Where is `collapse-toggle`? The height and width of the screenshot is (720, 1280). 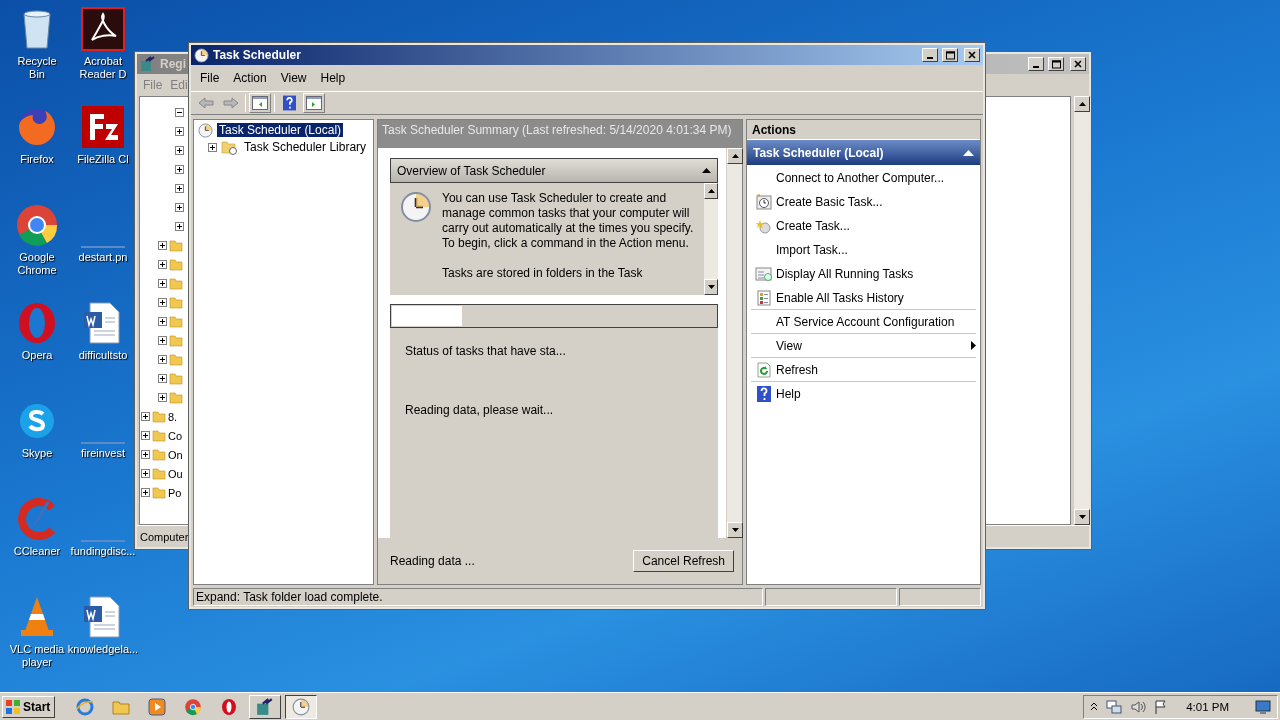
collapse-toggle is located at coordinates (179, 112).